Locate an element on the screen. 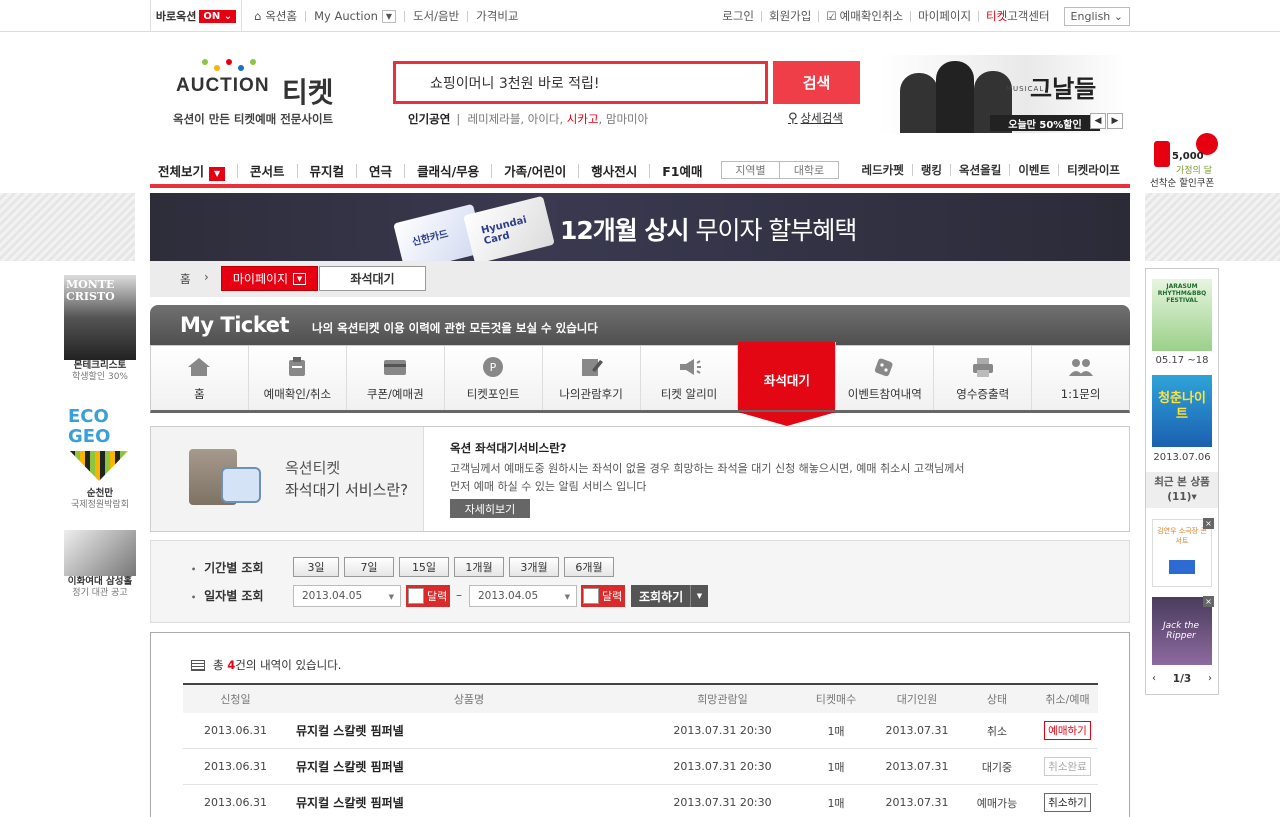  left-ad-ewha: 이화여대 삼성홀 정기 대관 공고 is located at coordinates (100, 564).